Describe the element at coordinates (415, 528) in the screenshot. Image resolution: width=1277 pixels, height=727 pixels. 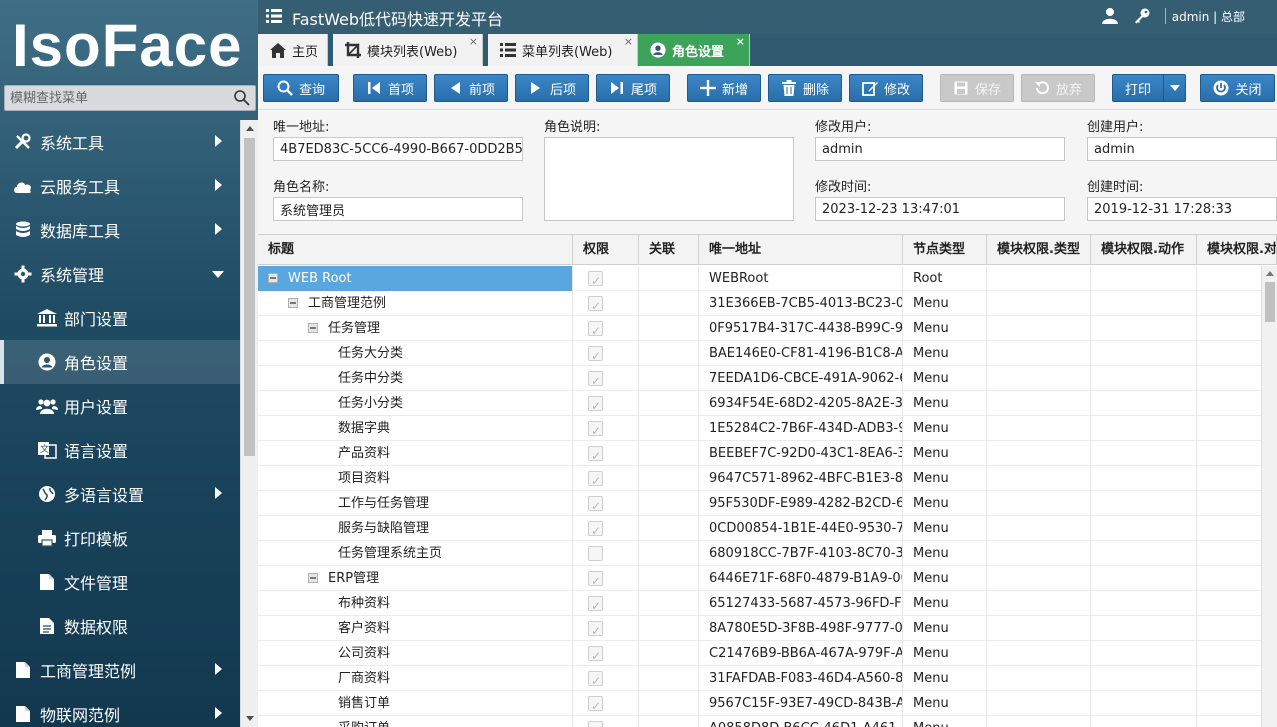
I see `tree-cell: 服务与缺陷管理` at that location.